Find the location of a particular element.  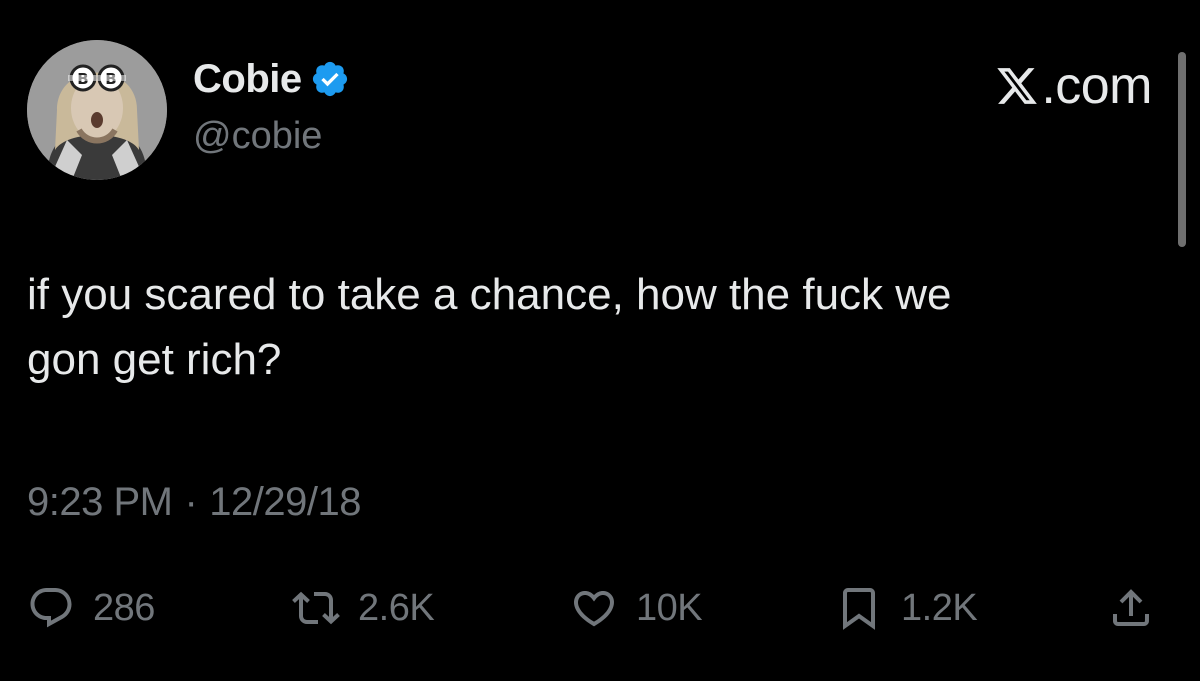

tweet-meta: 9:23 PM · 12/29/18 is located at coordinates (194, 502).